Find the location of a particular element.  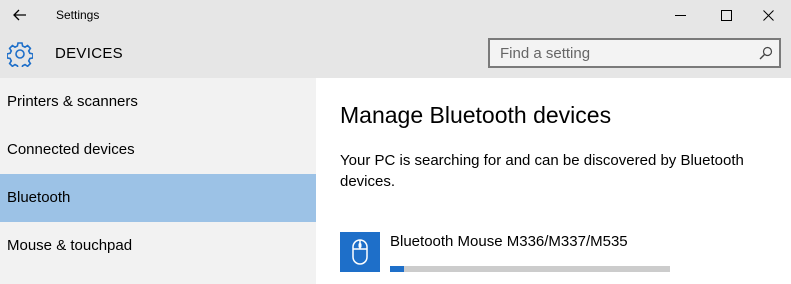

search-box is located at coordinates (634, 53).